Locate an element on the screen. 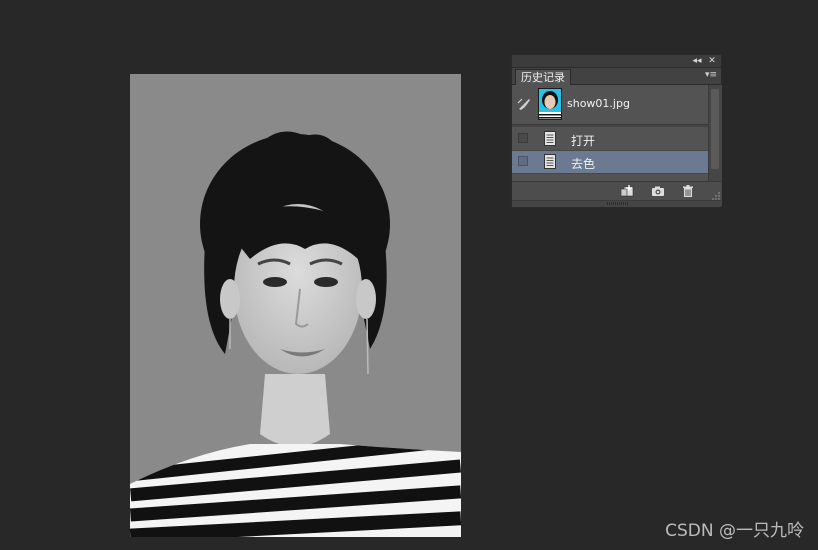 The width and height of the screenshot is (818, 550). snapshot-thumbnail is located at coordinates (550, 104).